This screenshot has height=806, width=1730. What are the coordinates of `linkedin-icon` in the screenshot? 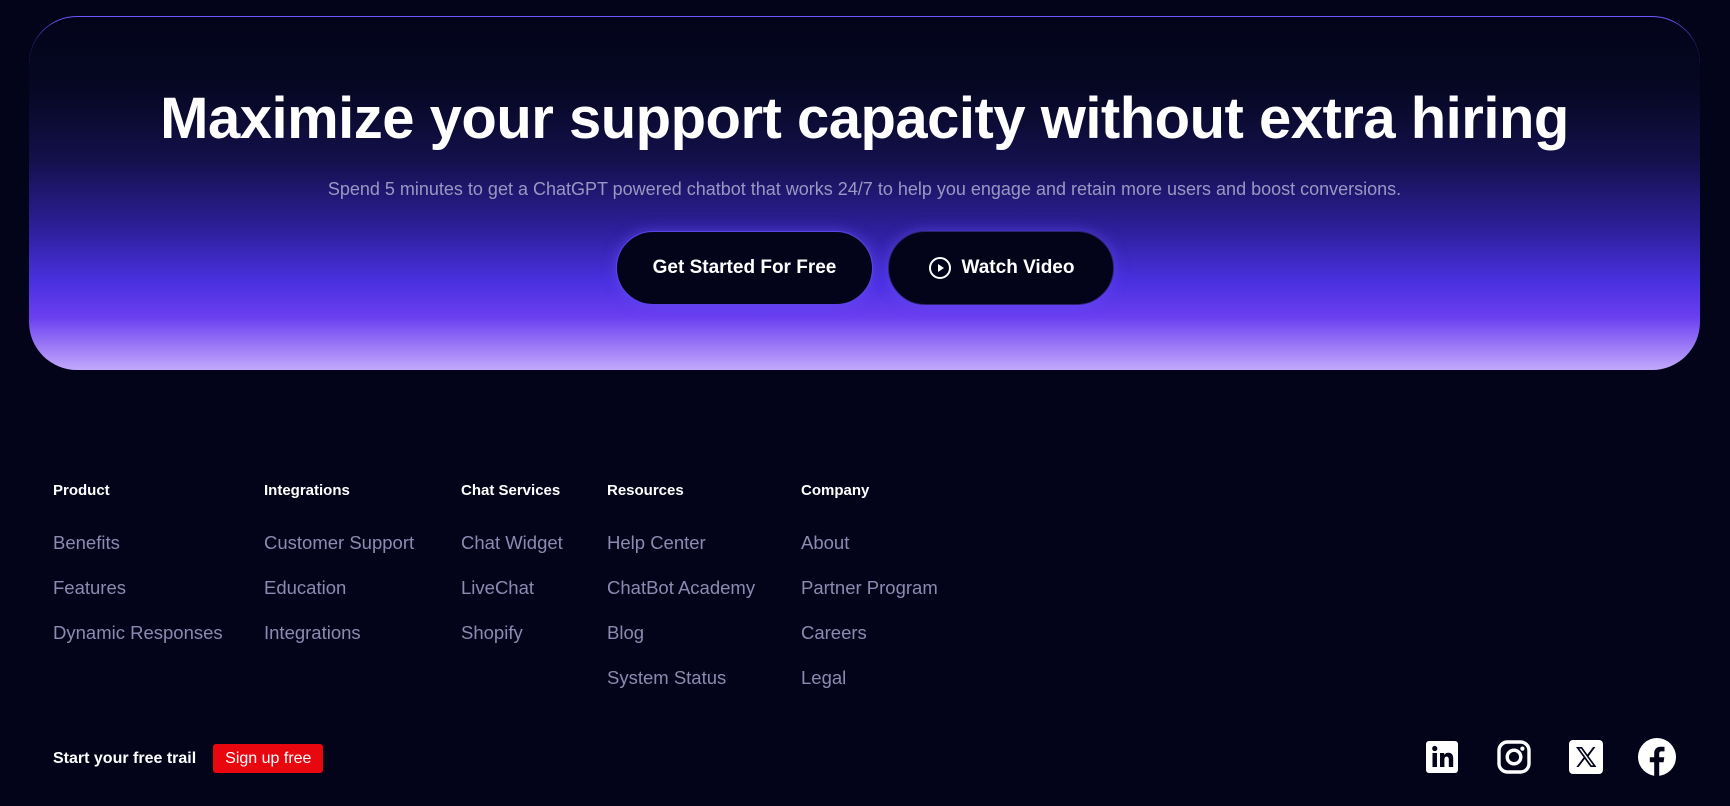 It's located at (1442, 757).